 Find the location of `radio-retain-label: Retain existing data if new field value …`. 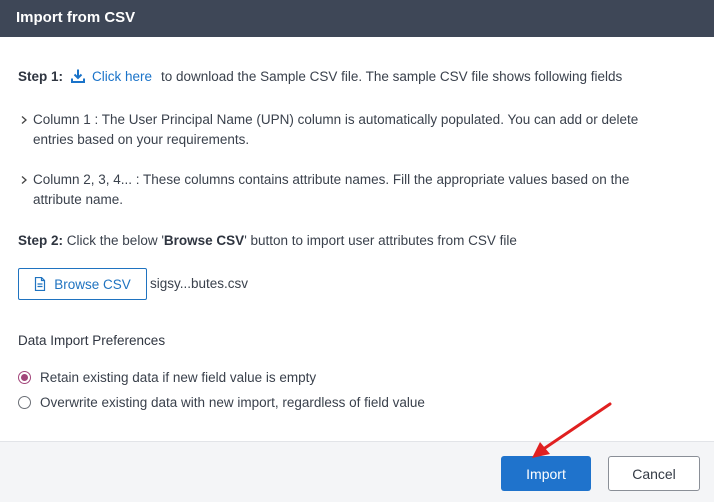

radio-retain-label: Retain existing data if new field value … is located at coordinates (178, 377).